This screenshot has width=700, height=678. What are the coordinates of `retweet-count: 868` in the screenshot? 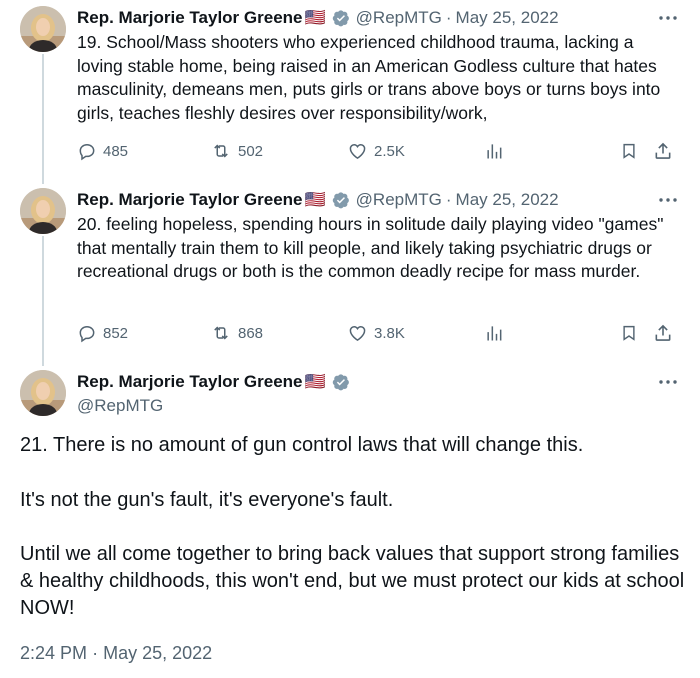 It's located at (251, 333).